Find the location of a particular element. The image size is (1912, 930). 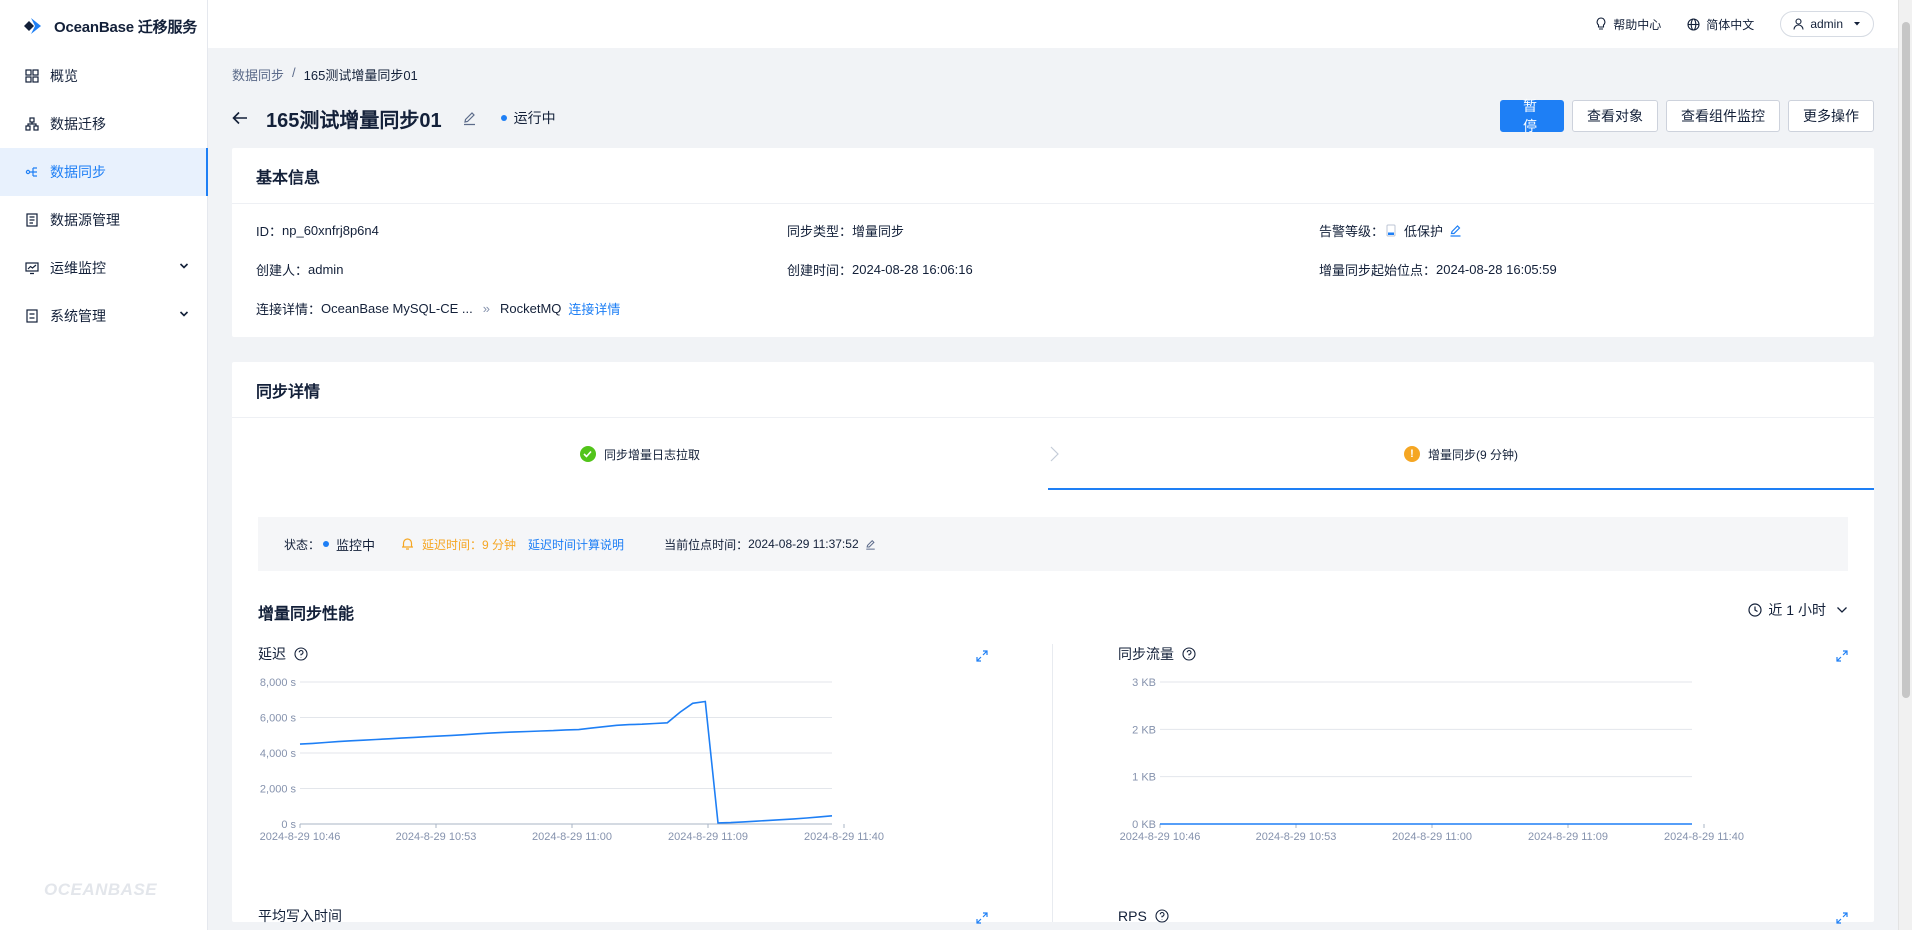

x-tick-label: 2024-8-29 11:00 is located at coordinates (1432, 837).